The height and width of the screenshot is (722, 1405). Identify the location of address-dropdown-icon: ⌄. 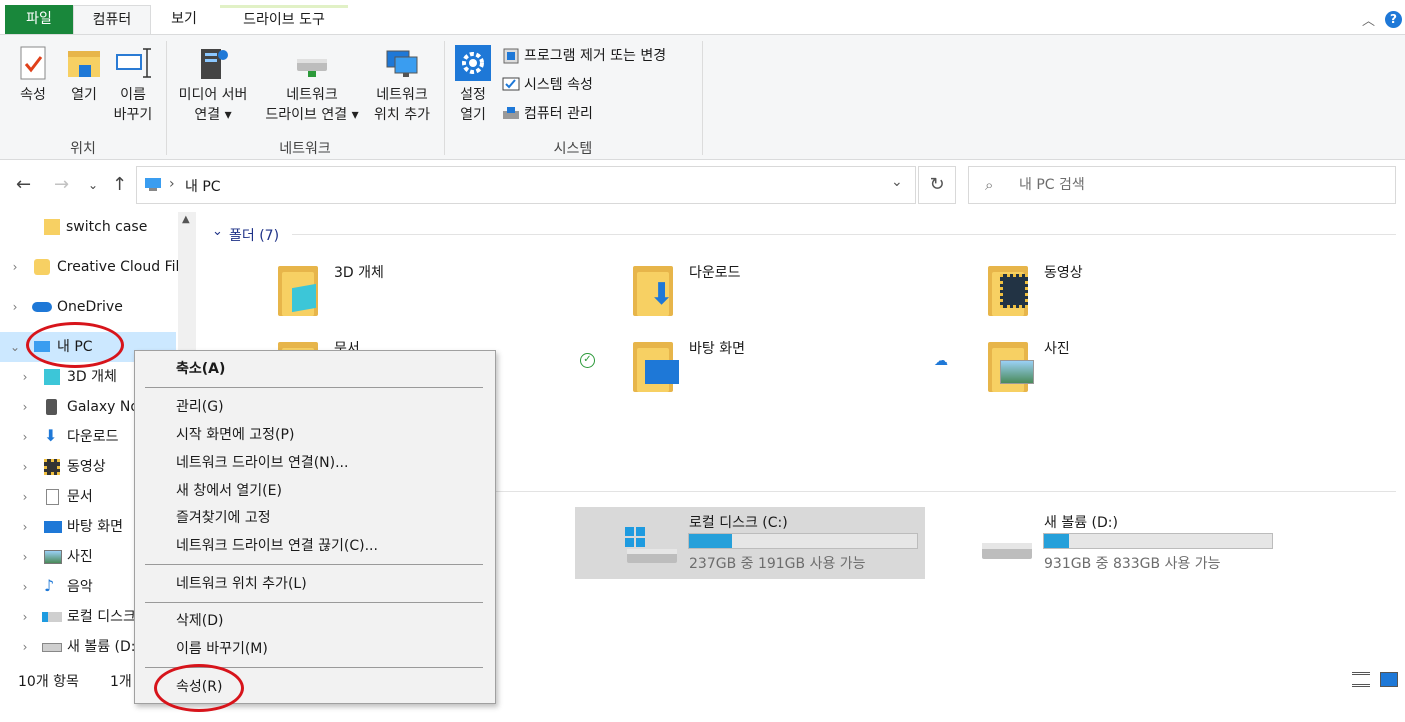
(897, 182).